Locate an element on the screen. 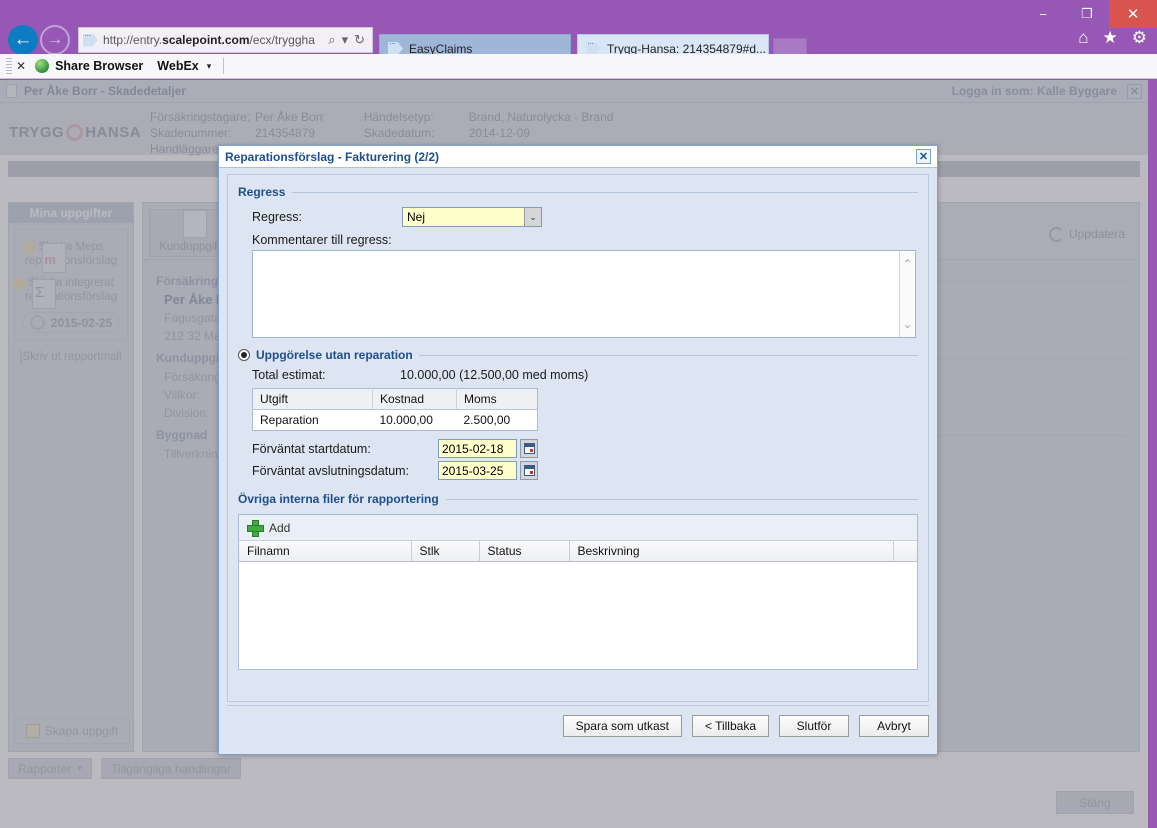 The height and width of the screenshot is (828, 1157). share-browser-button: Share Browser is located at coordinates (99, 66).